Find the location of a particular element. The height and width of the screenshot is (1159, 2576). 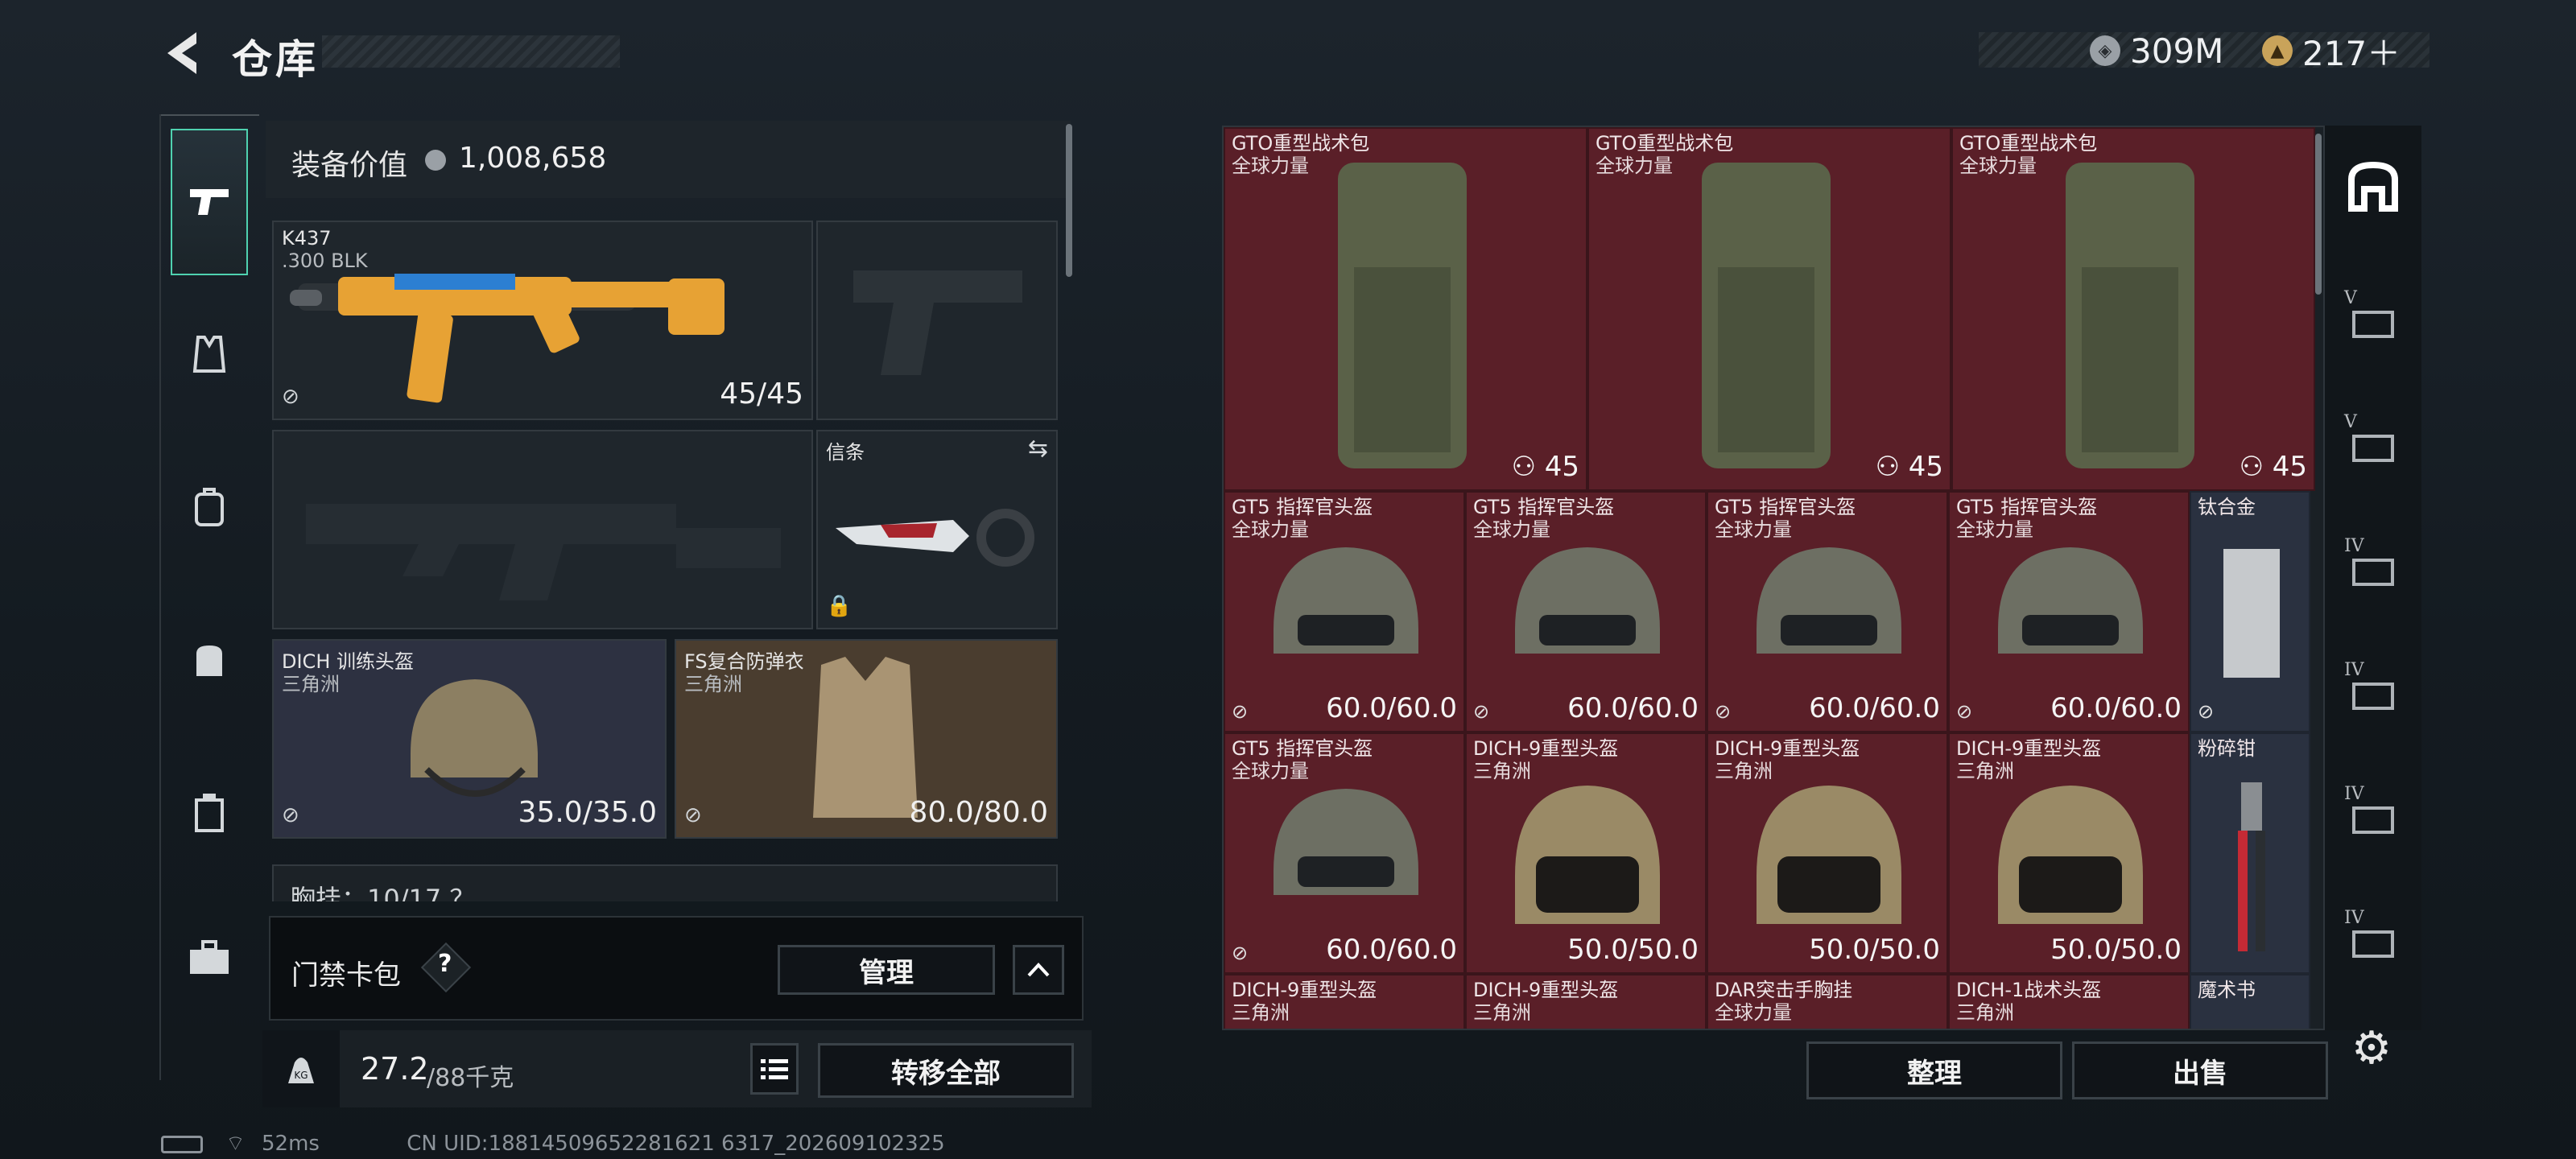

category-backpack-tab is located at coordinates (209, 507).